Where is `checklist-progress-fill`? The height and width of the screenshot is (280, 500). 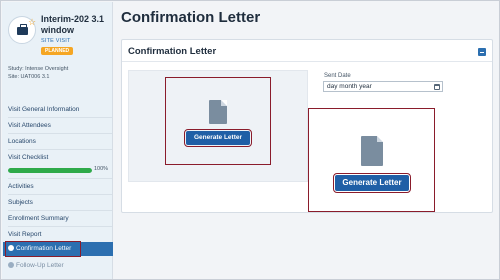 checklist-progress-fill is located at coordinates (50, 170).